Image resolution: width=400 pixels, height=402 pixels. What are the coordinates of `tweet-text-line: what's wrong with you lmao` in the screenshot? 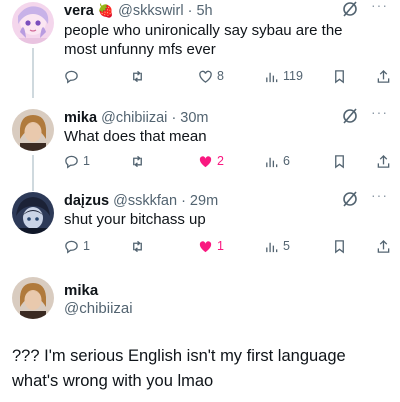 It's located at (113, 381).